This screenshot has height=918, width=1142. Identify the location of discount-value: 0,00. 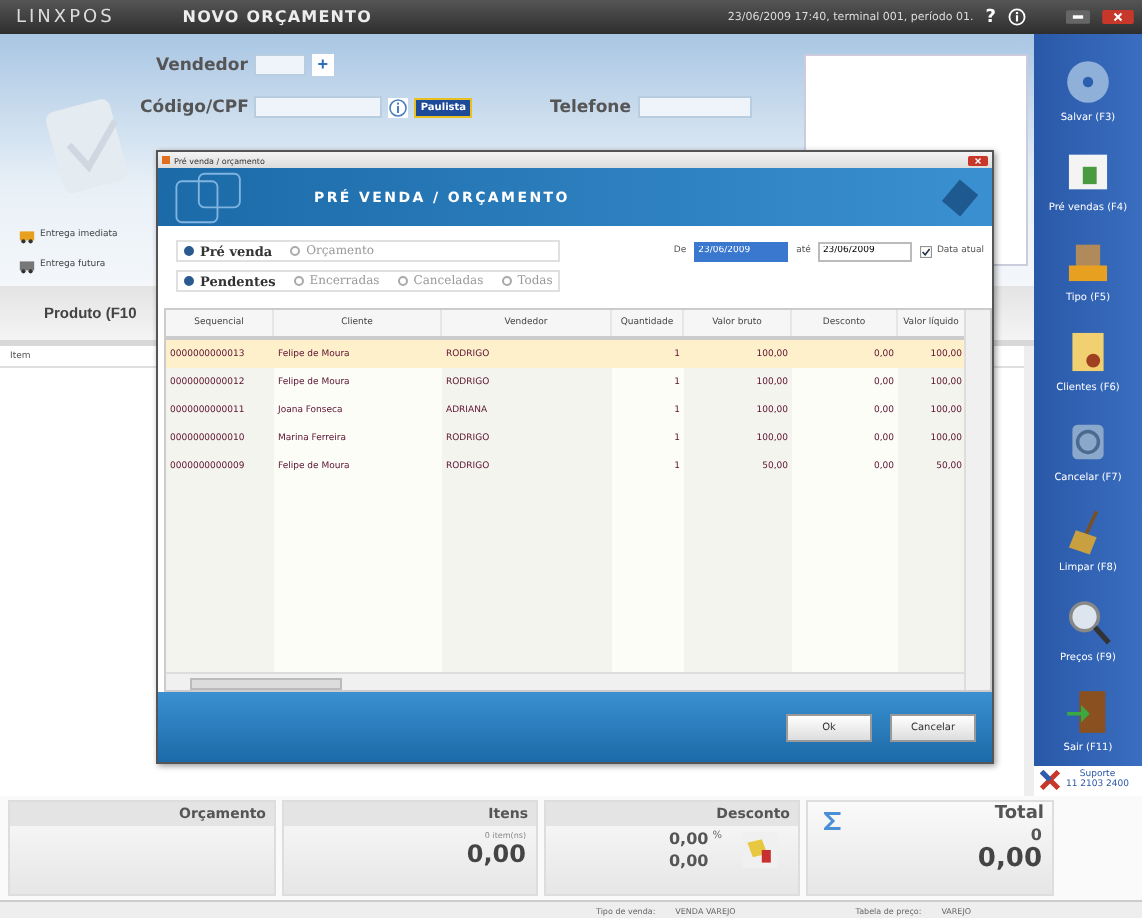
(688, 861).